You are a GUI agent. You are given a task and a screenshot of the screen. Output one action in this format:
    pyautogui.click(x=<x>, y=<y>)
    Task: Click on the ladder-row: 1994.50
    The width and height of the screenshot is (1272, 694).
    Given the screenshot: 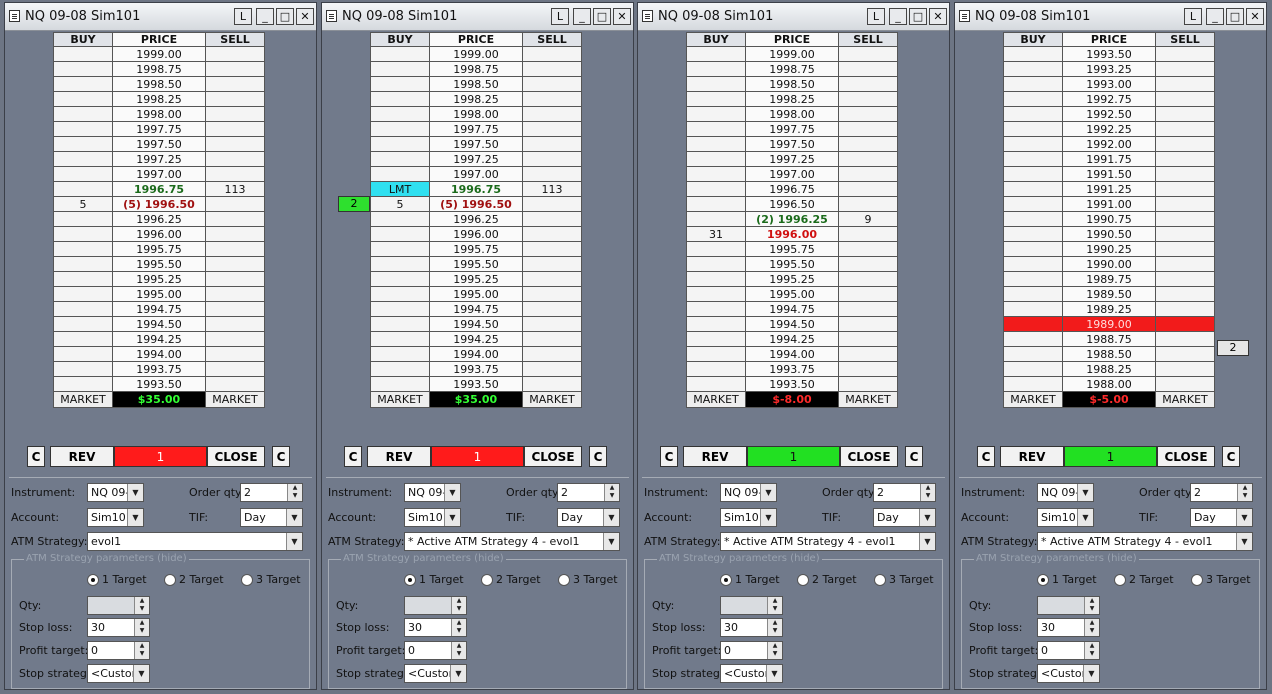 What is the action you would take?
    pyautogui.click(x=792, y=324)
    